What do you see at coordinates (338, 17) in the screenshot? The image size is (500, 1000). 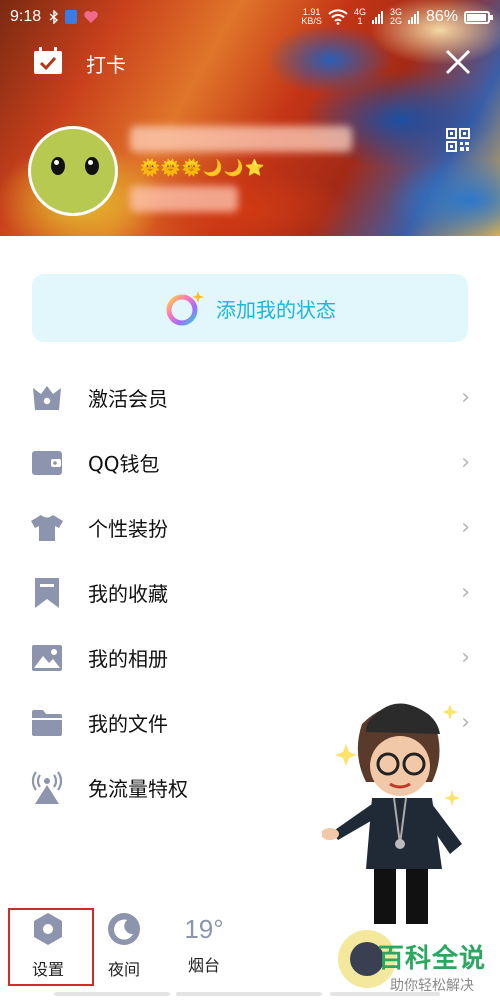 I see `wifi-icon` at bounding box center [338, 17].